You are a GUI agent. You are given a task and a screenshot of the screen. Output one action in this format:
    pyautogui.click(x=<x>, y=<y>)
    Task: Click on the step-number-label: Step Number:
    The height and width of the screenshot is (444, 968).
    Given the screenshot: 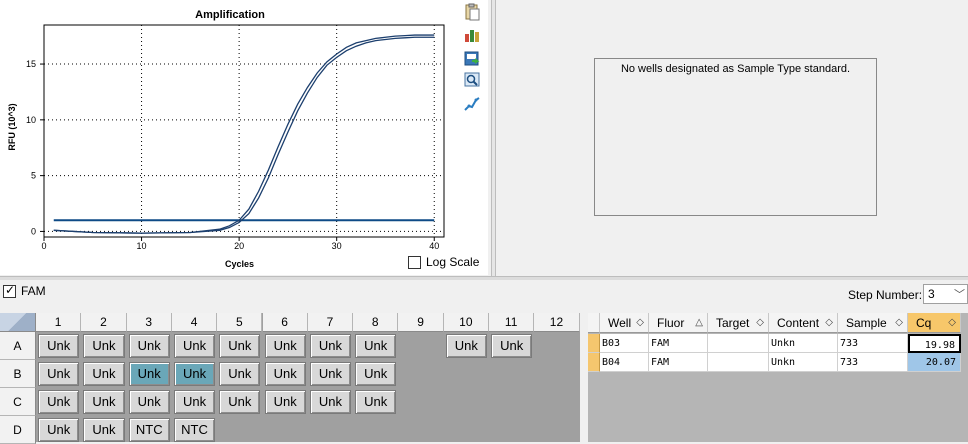 What is the action you would take?
    pyautogui.click(x=885, y=295)
    